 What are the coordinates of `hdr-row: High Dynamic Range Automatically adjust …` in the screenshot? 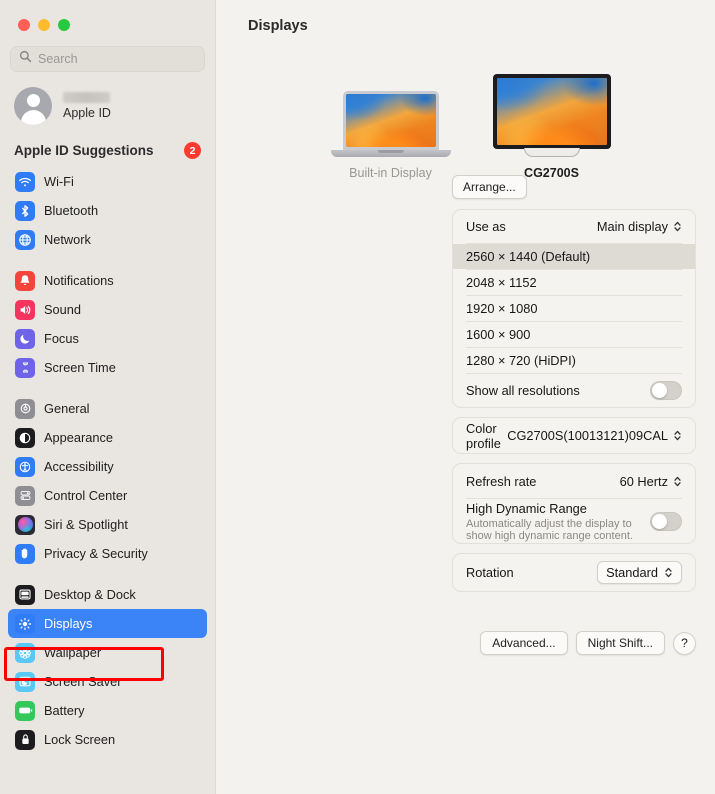 It's located at (574, 521).